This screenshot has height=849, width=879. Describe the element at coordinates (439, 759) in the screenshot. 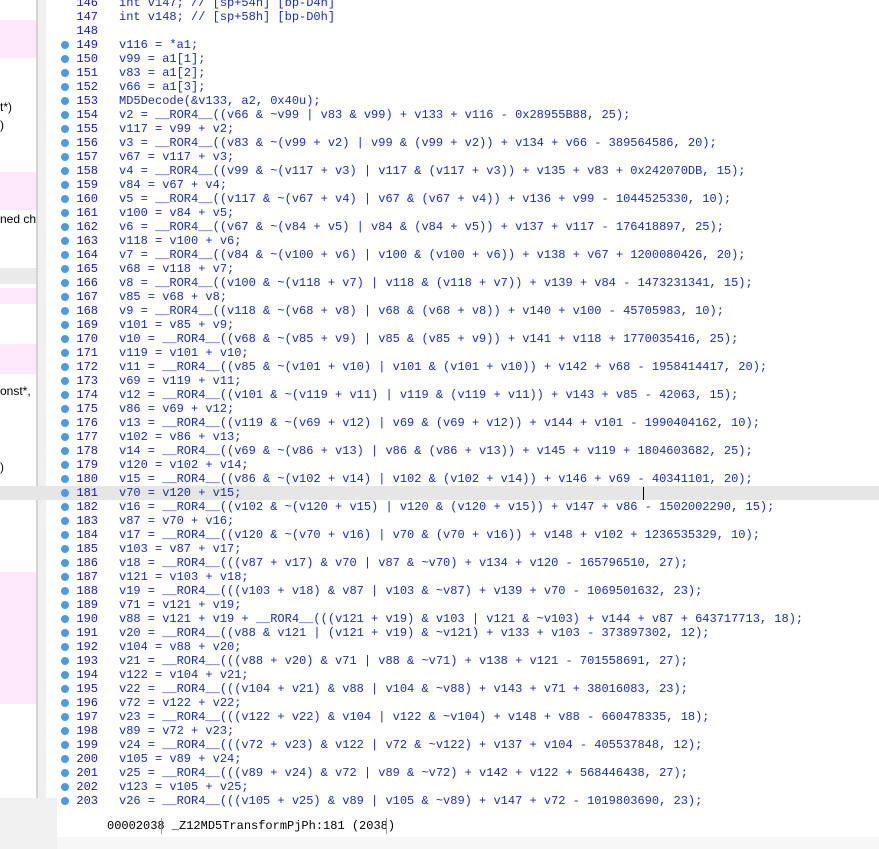

I see `code-line: 200 v105 = v89 + v24;` at that location.